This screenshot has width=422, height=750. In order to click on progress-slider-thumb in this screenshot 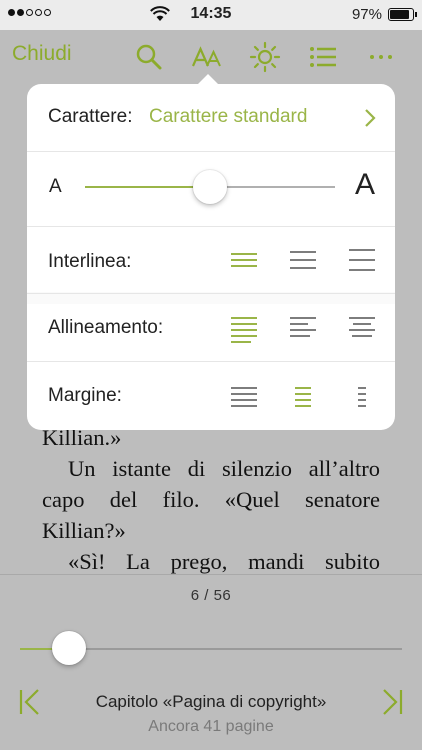, I will do `click(69, 648)`.